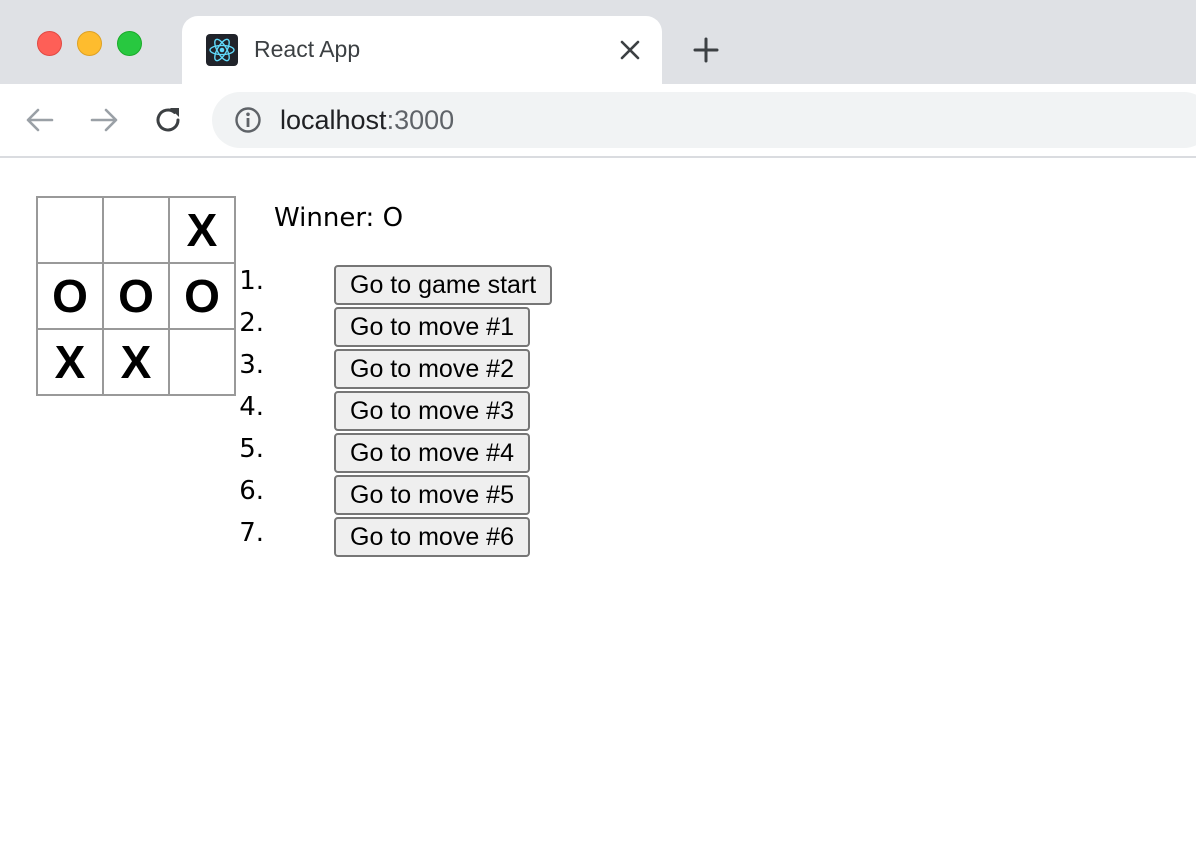  Describe the element at coordinates (339, 218) in the screenshot. I see `game-status: Winner: O` at that location.